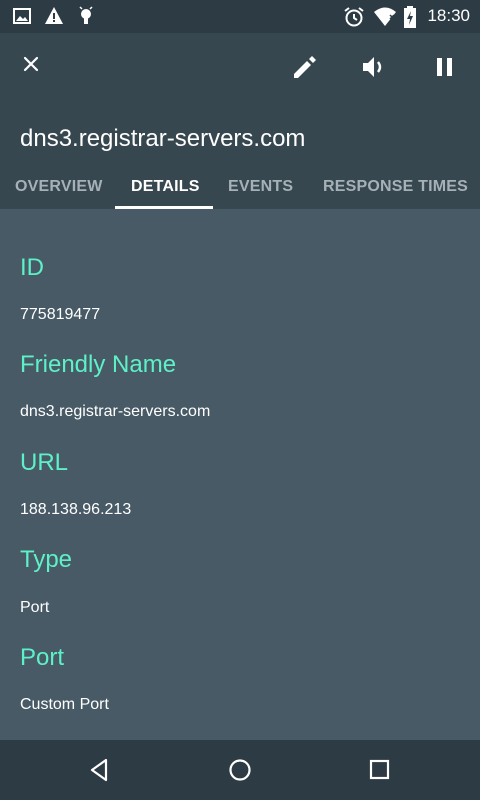  What do you see at coordinates (165, 187) in the screenshot?
I see `tab-details: DETAILS` at bounding box center [165, 187].